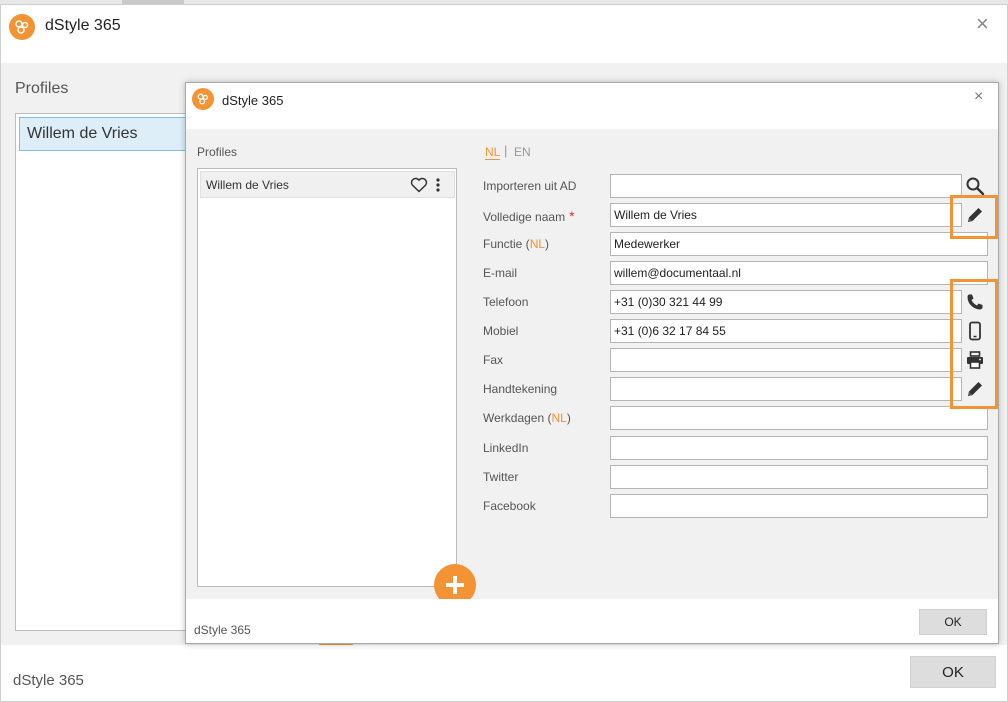 Image resolution: width=1008 pixels, height=702 pixels. Describe the element at coordinates (786, 360) in the screenshot. I see `fax-input` at that location.